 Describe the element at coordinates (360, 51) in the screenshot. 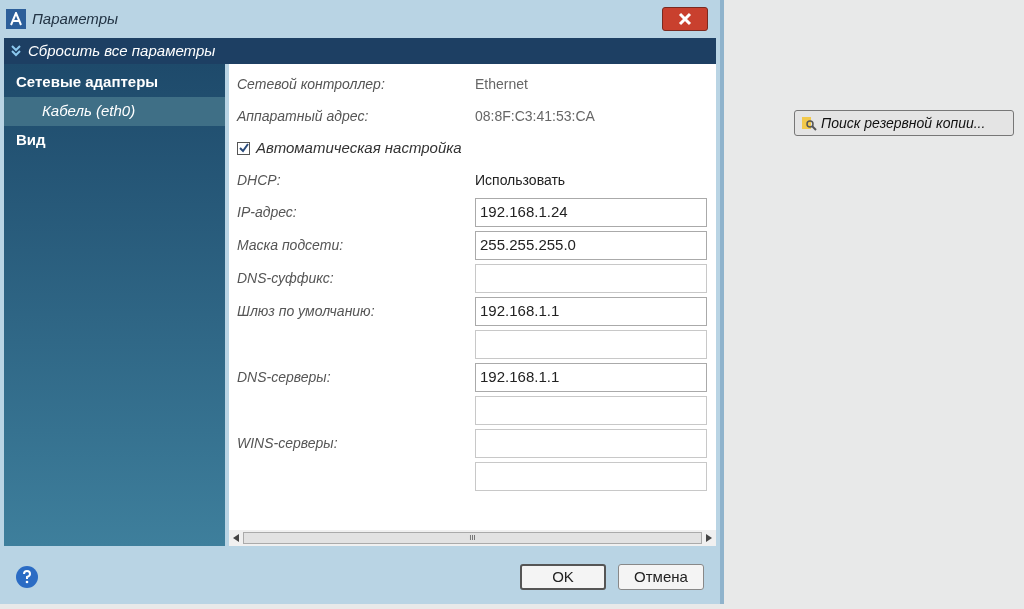

I see `reset-bar: Сбросить все параметры` at that location.